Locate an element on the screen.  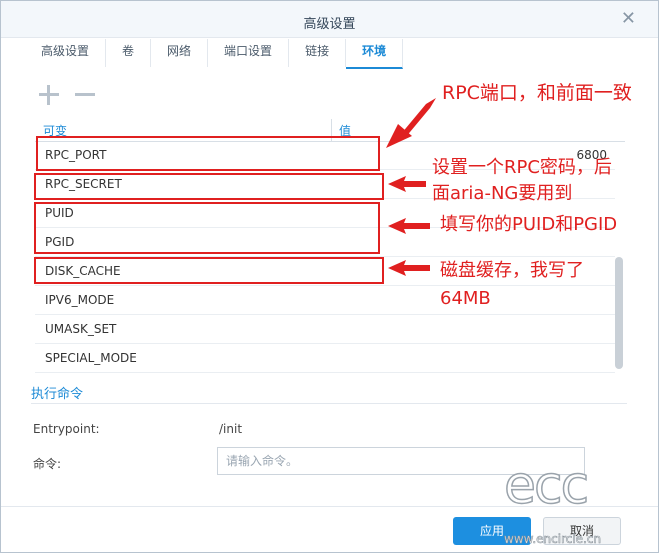
note-rpc-port: RPC端口，和前面一致 is located at coordinates (537, 93).